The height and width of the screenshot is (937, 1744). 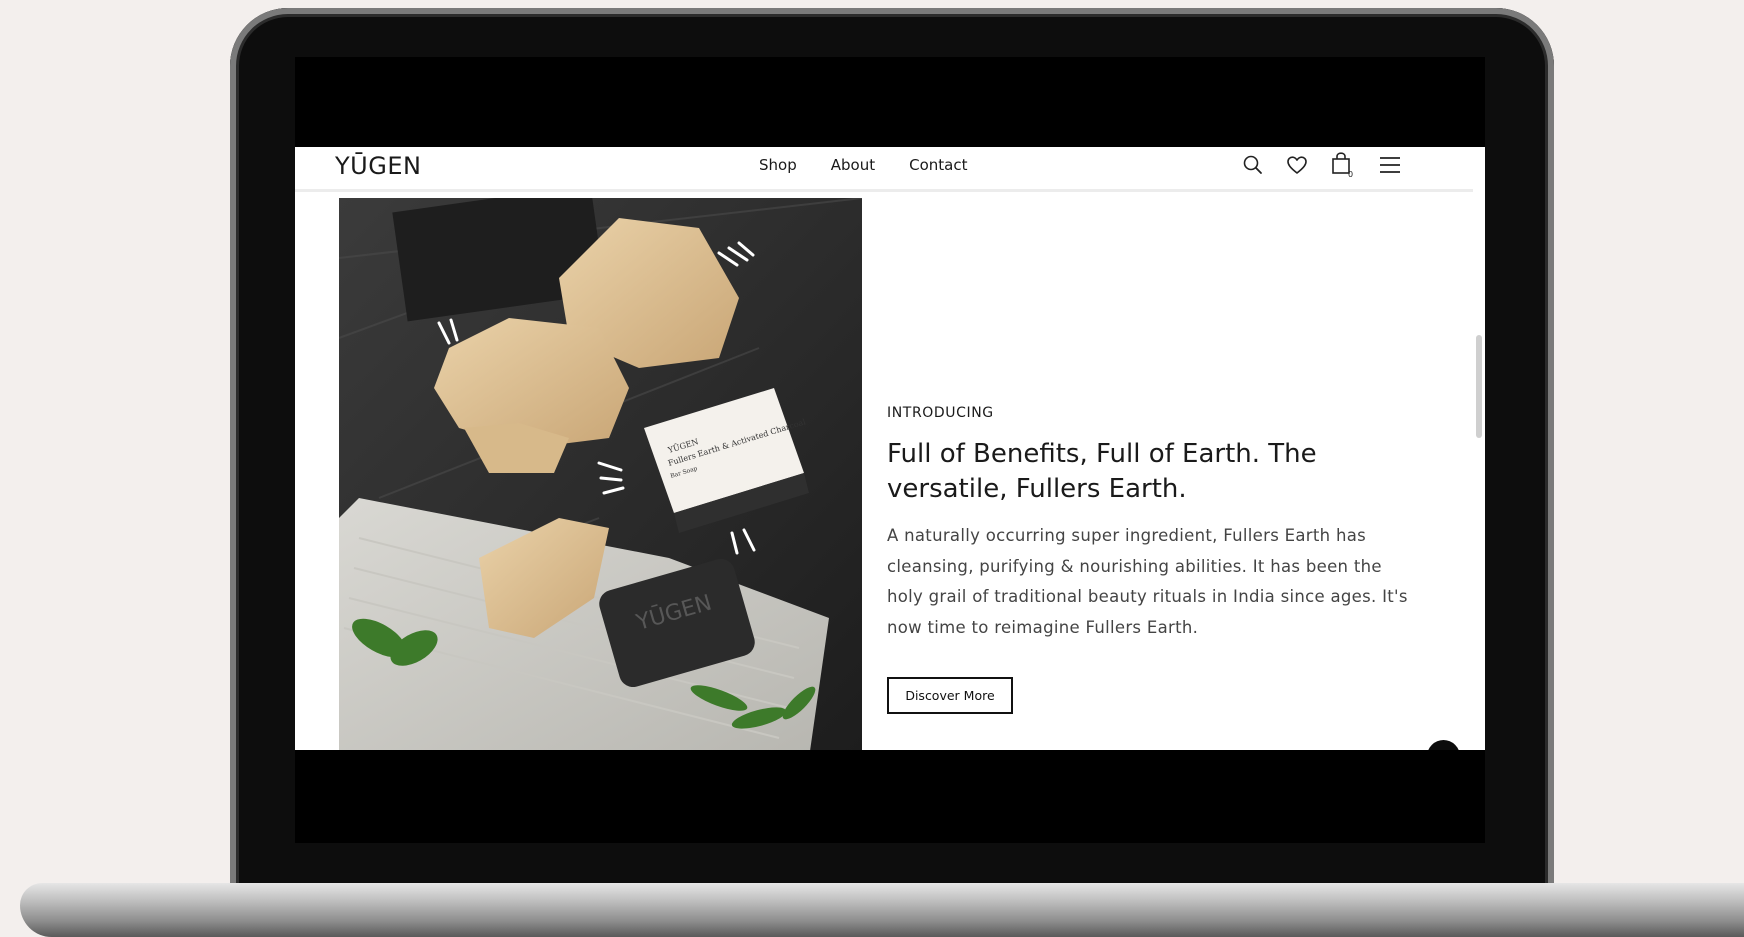 I want to click on search-icon, so click(x=1253, y=167).